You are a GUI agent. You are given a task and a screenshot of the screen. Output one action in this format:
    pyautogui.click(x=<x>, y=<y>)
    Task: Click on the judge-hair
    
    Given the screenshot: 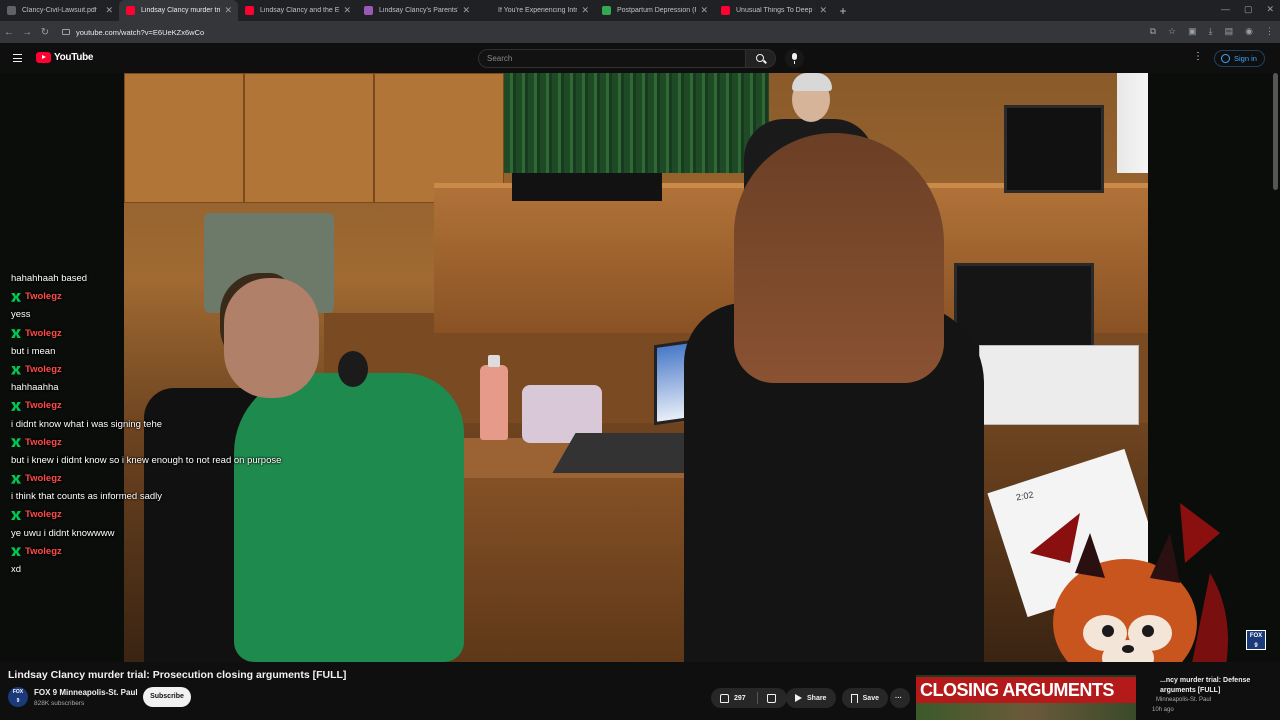 What is the action you would take?
    pyautogui.click(x=812, y=82)
    